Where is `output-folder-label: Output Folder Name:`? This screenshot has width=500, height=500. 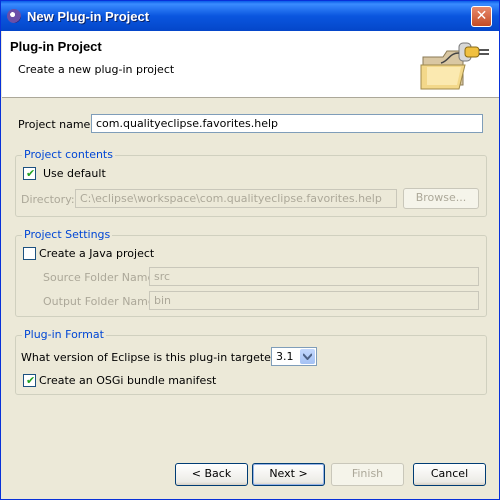 output-folder-label: Output Folder Name: is located at coordinates (101, 301).